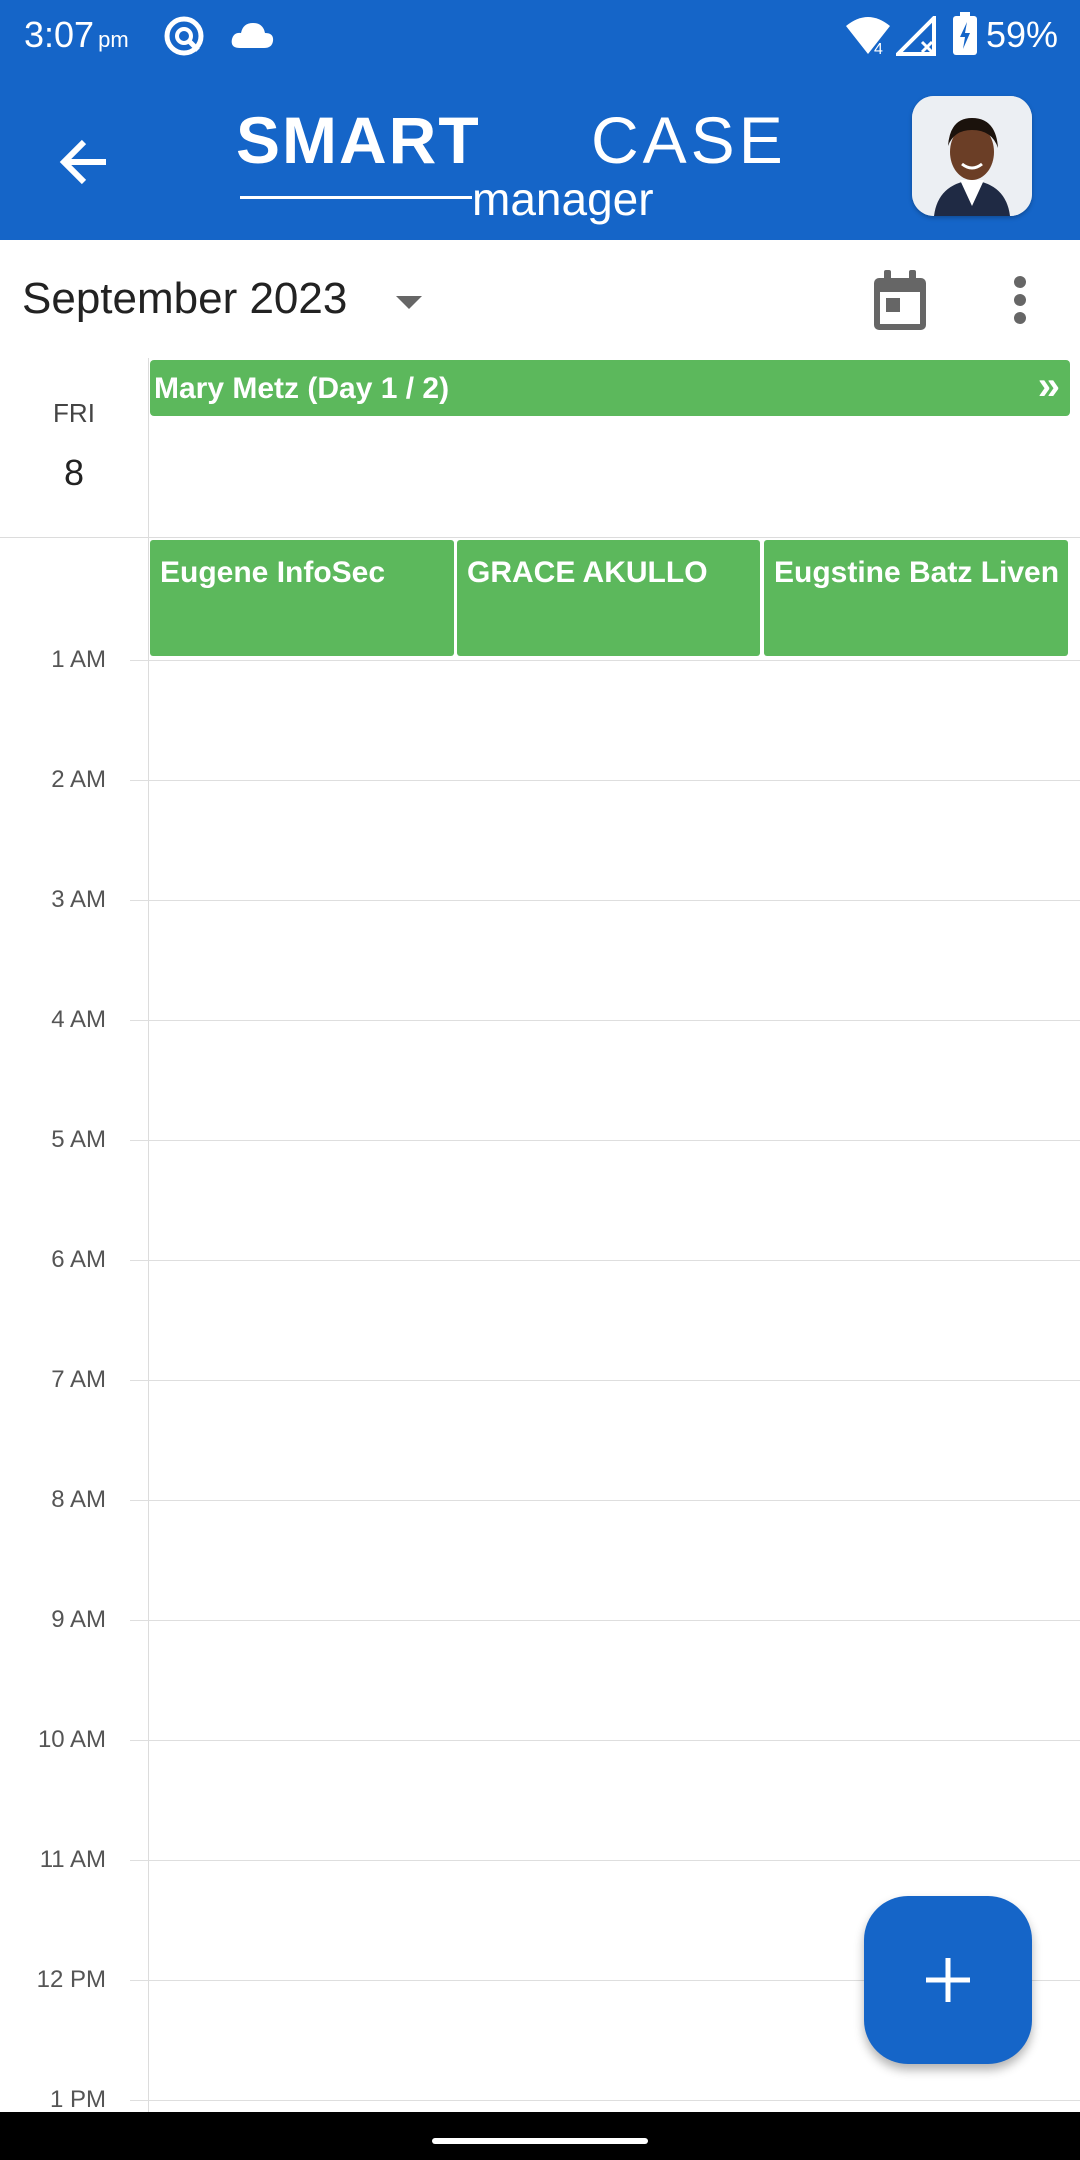 The image size is (1080, 2160). I want to click on event-label: GRACE AKULLO, so click(587, 572).